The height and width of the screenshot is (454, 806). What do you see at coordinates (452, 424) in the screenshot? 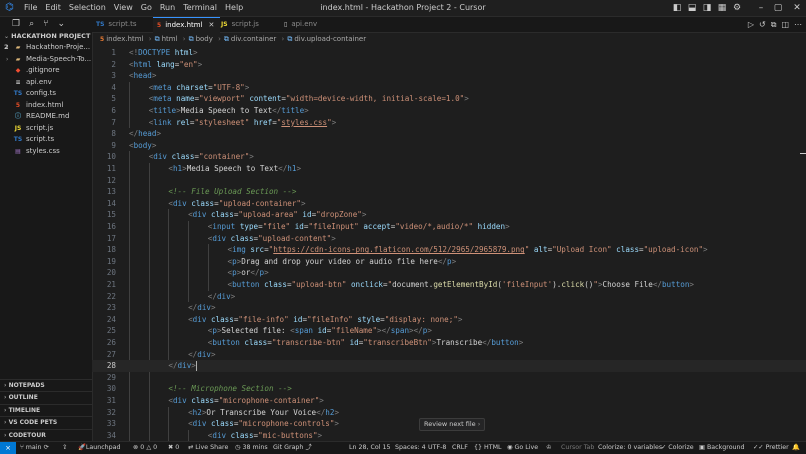
I see `review-next-file-button: Review next file ›` at bounding box center [452, 424].